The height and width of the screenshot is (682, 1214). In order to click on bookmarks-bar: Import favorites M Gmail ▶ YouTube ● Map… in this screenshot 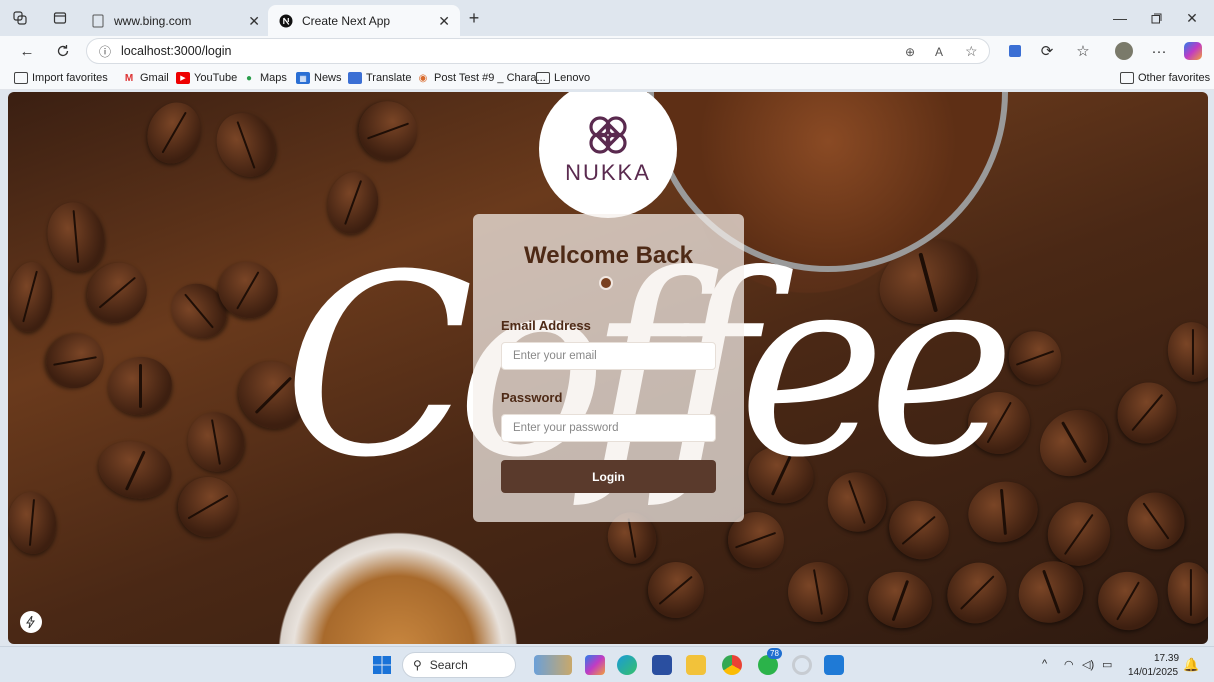, I will do `click(607, 78)`.